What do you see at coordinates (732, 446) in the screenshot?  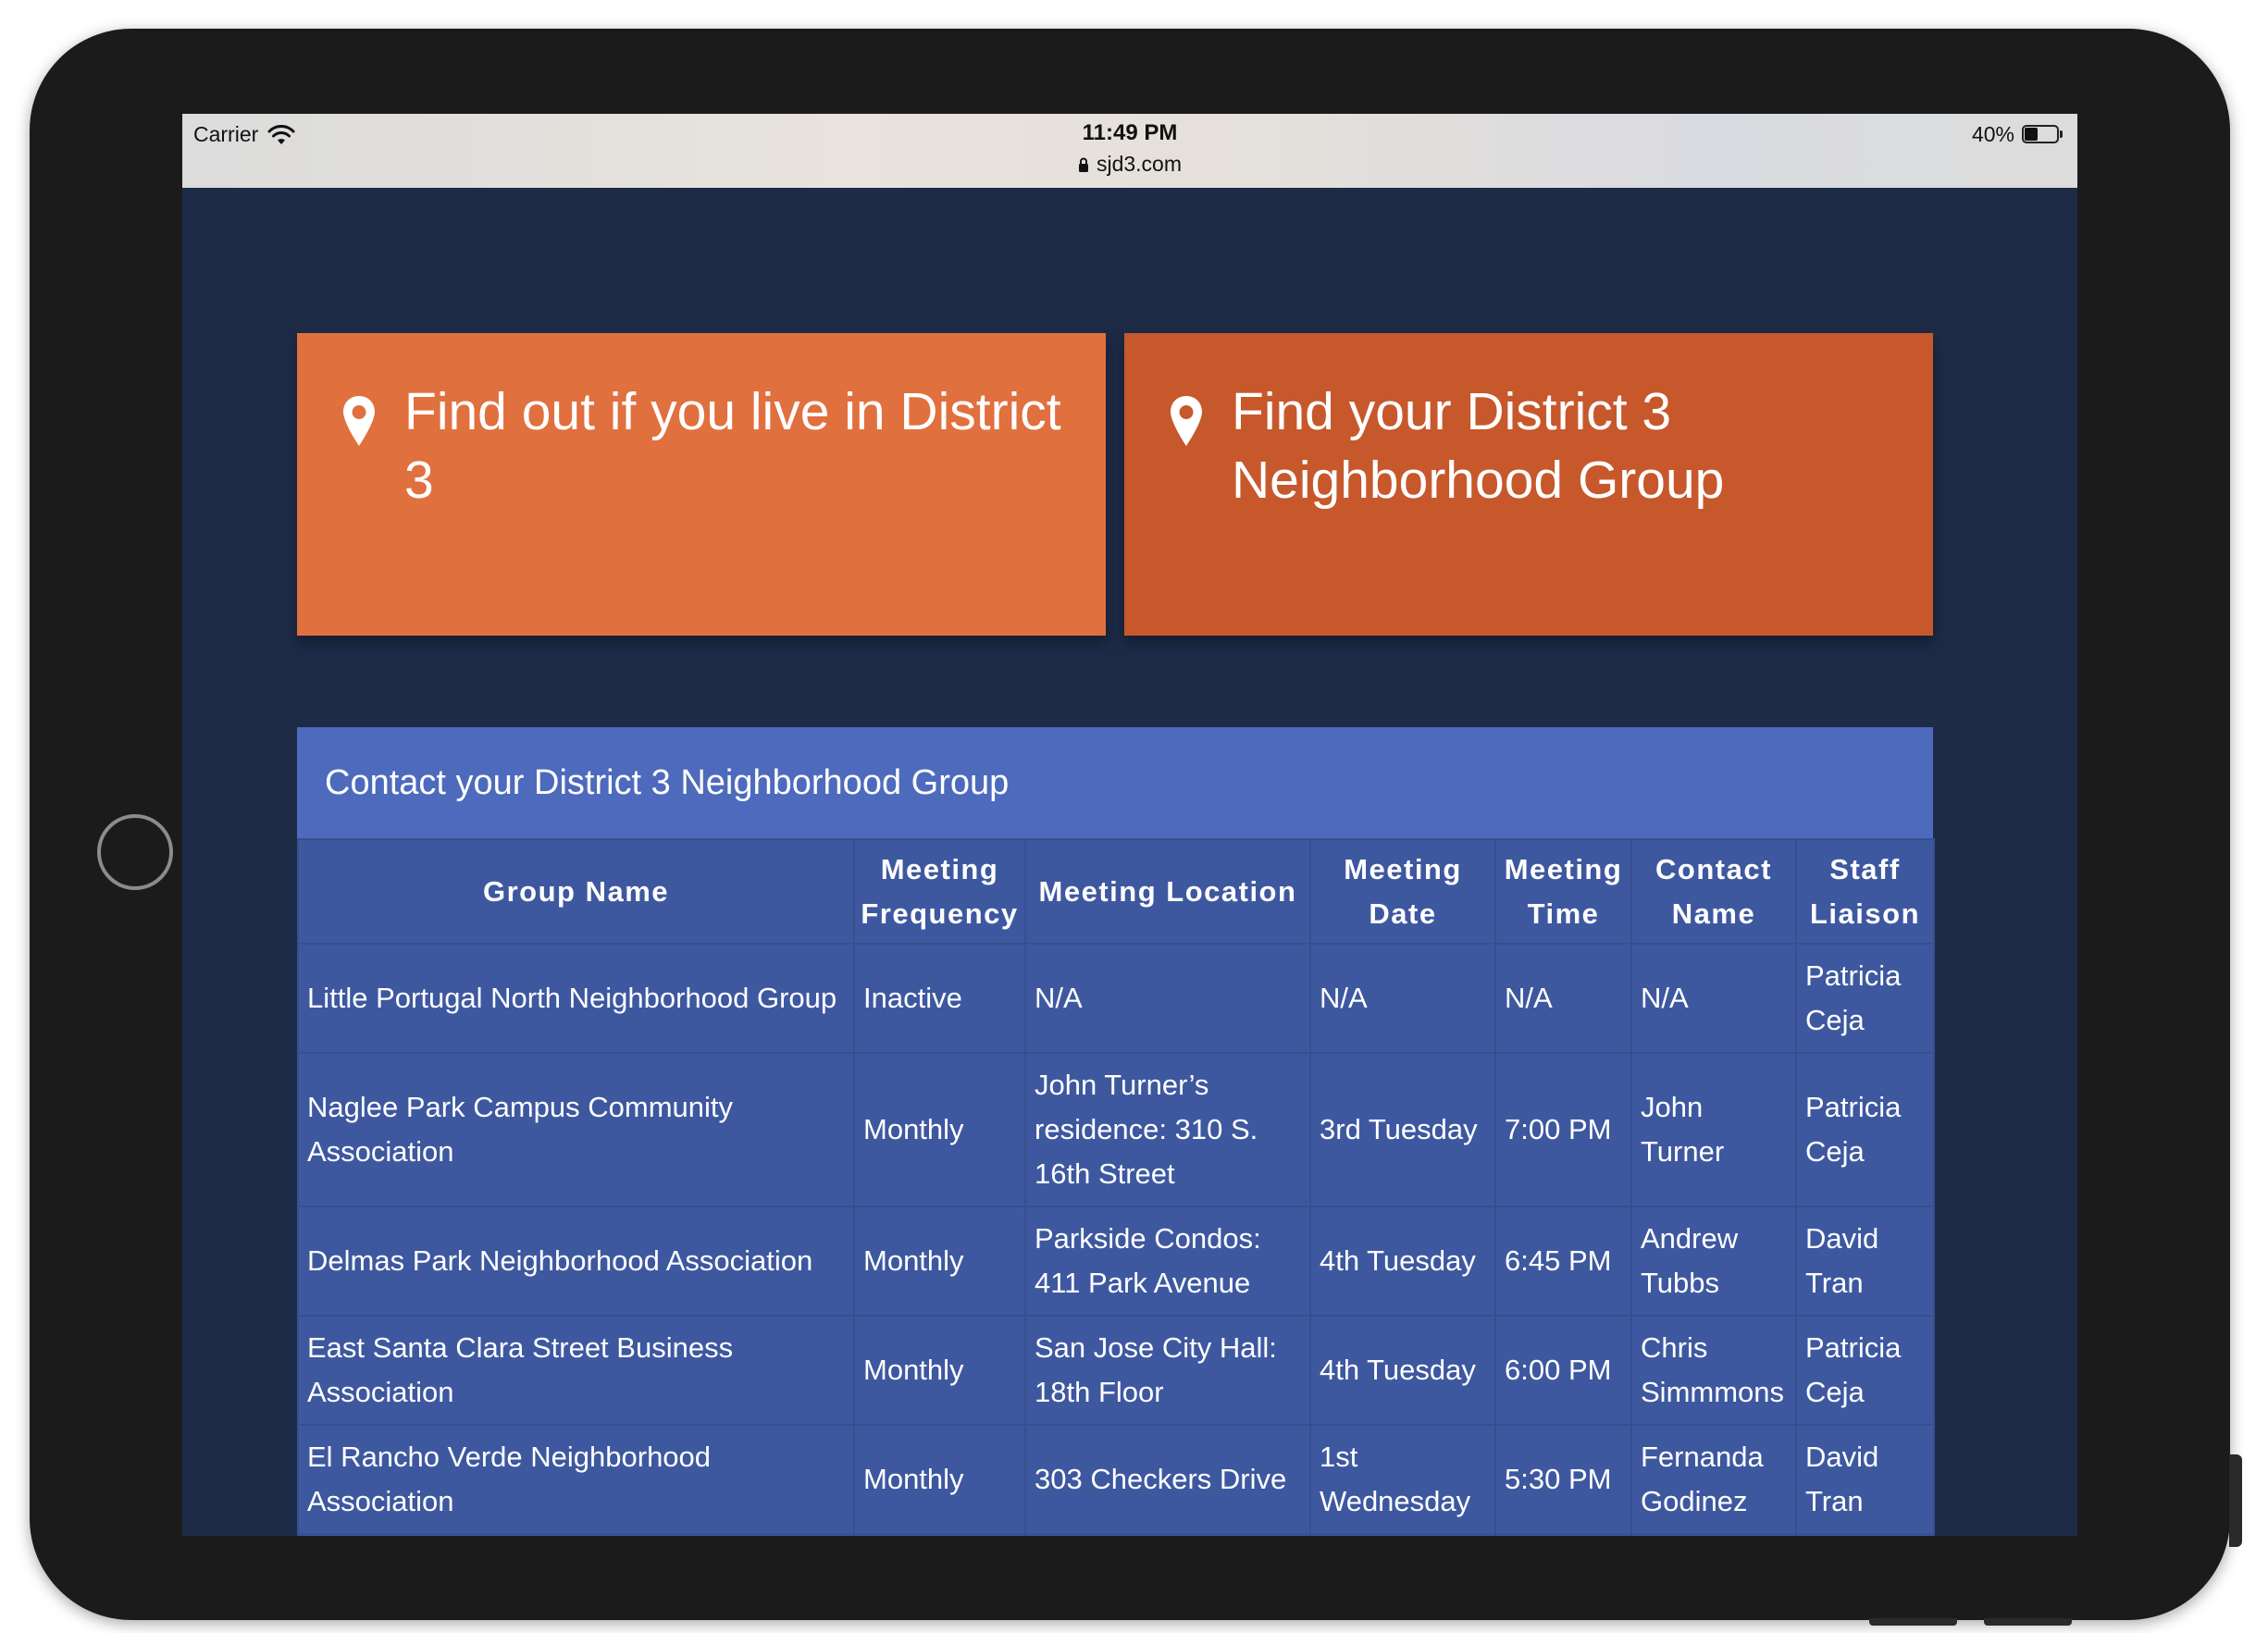 I see `find-district-label: Find out if you live in District 3` at bounding box center [732, 446].